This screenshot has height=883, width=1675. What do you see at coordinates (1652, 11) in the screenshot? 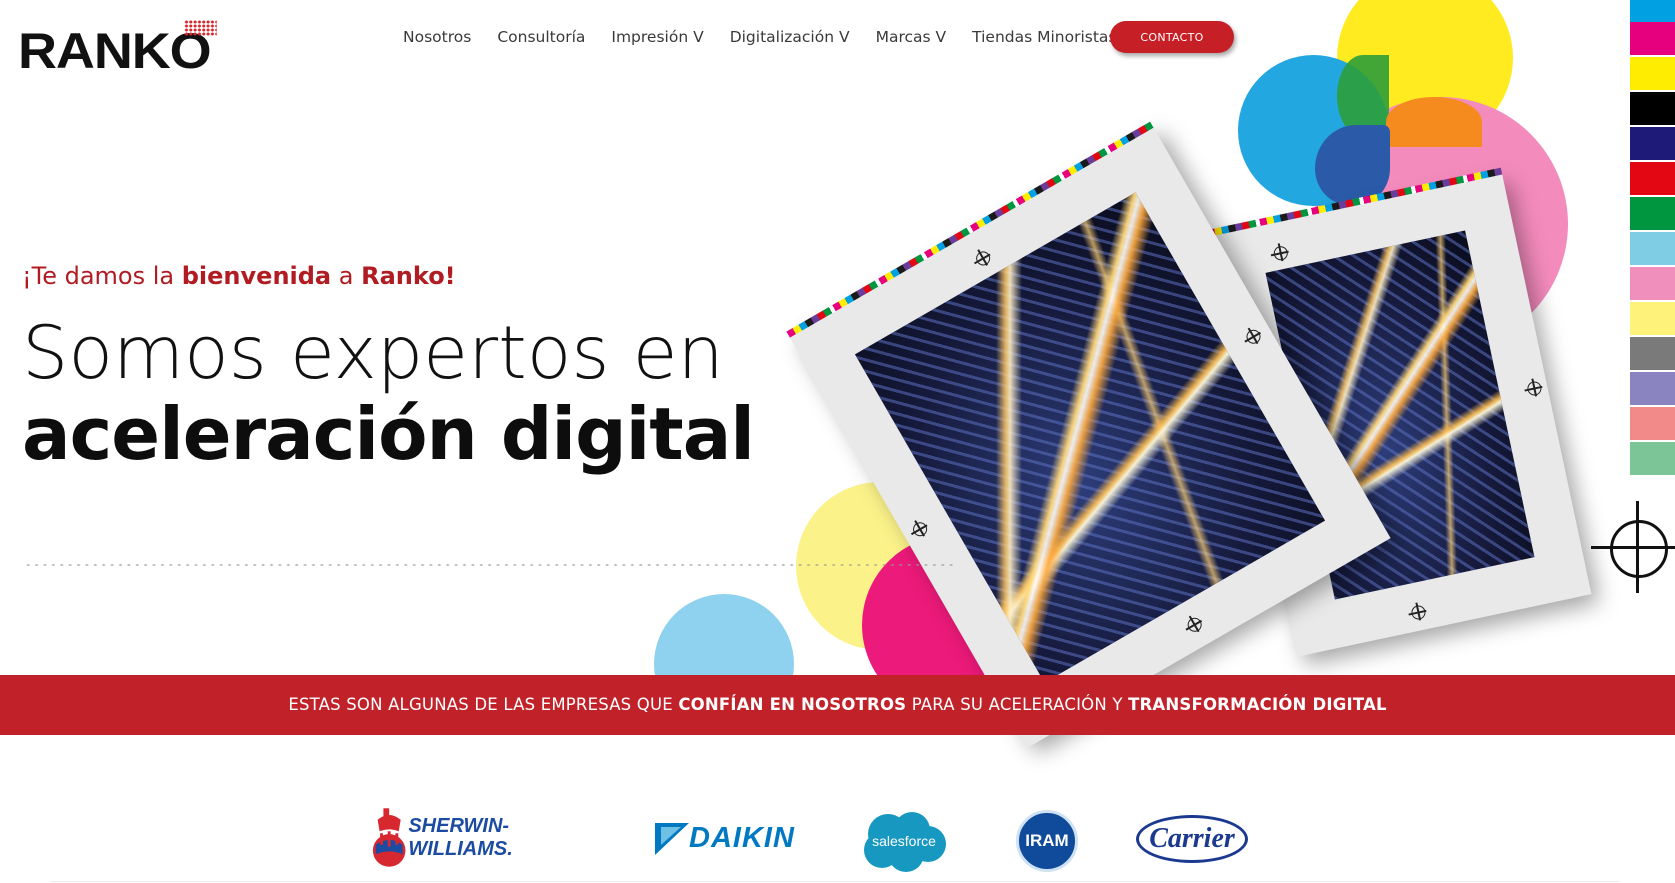
I see `swatch-cyan` at bounding box center [1652, 11].